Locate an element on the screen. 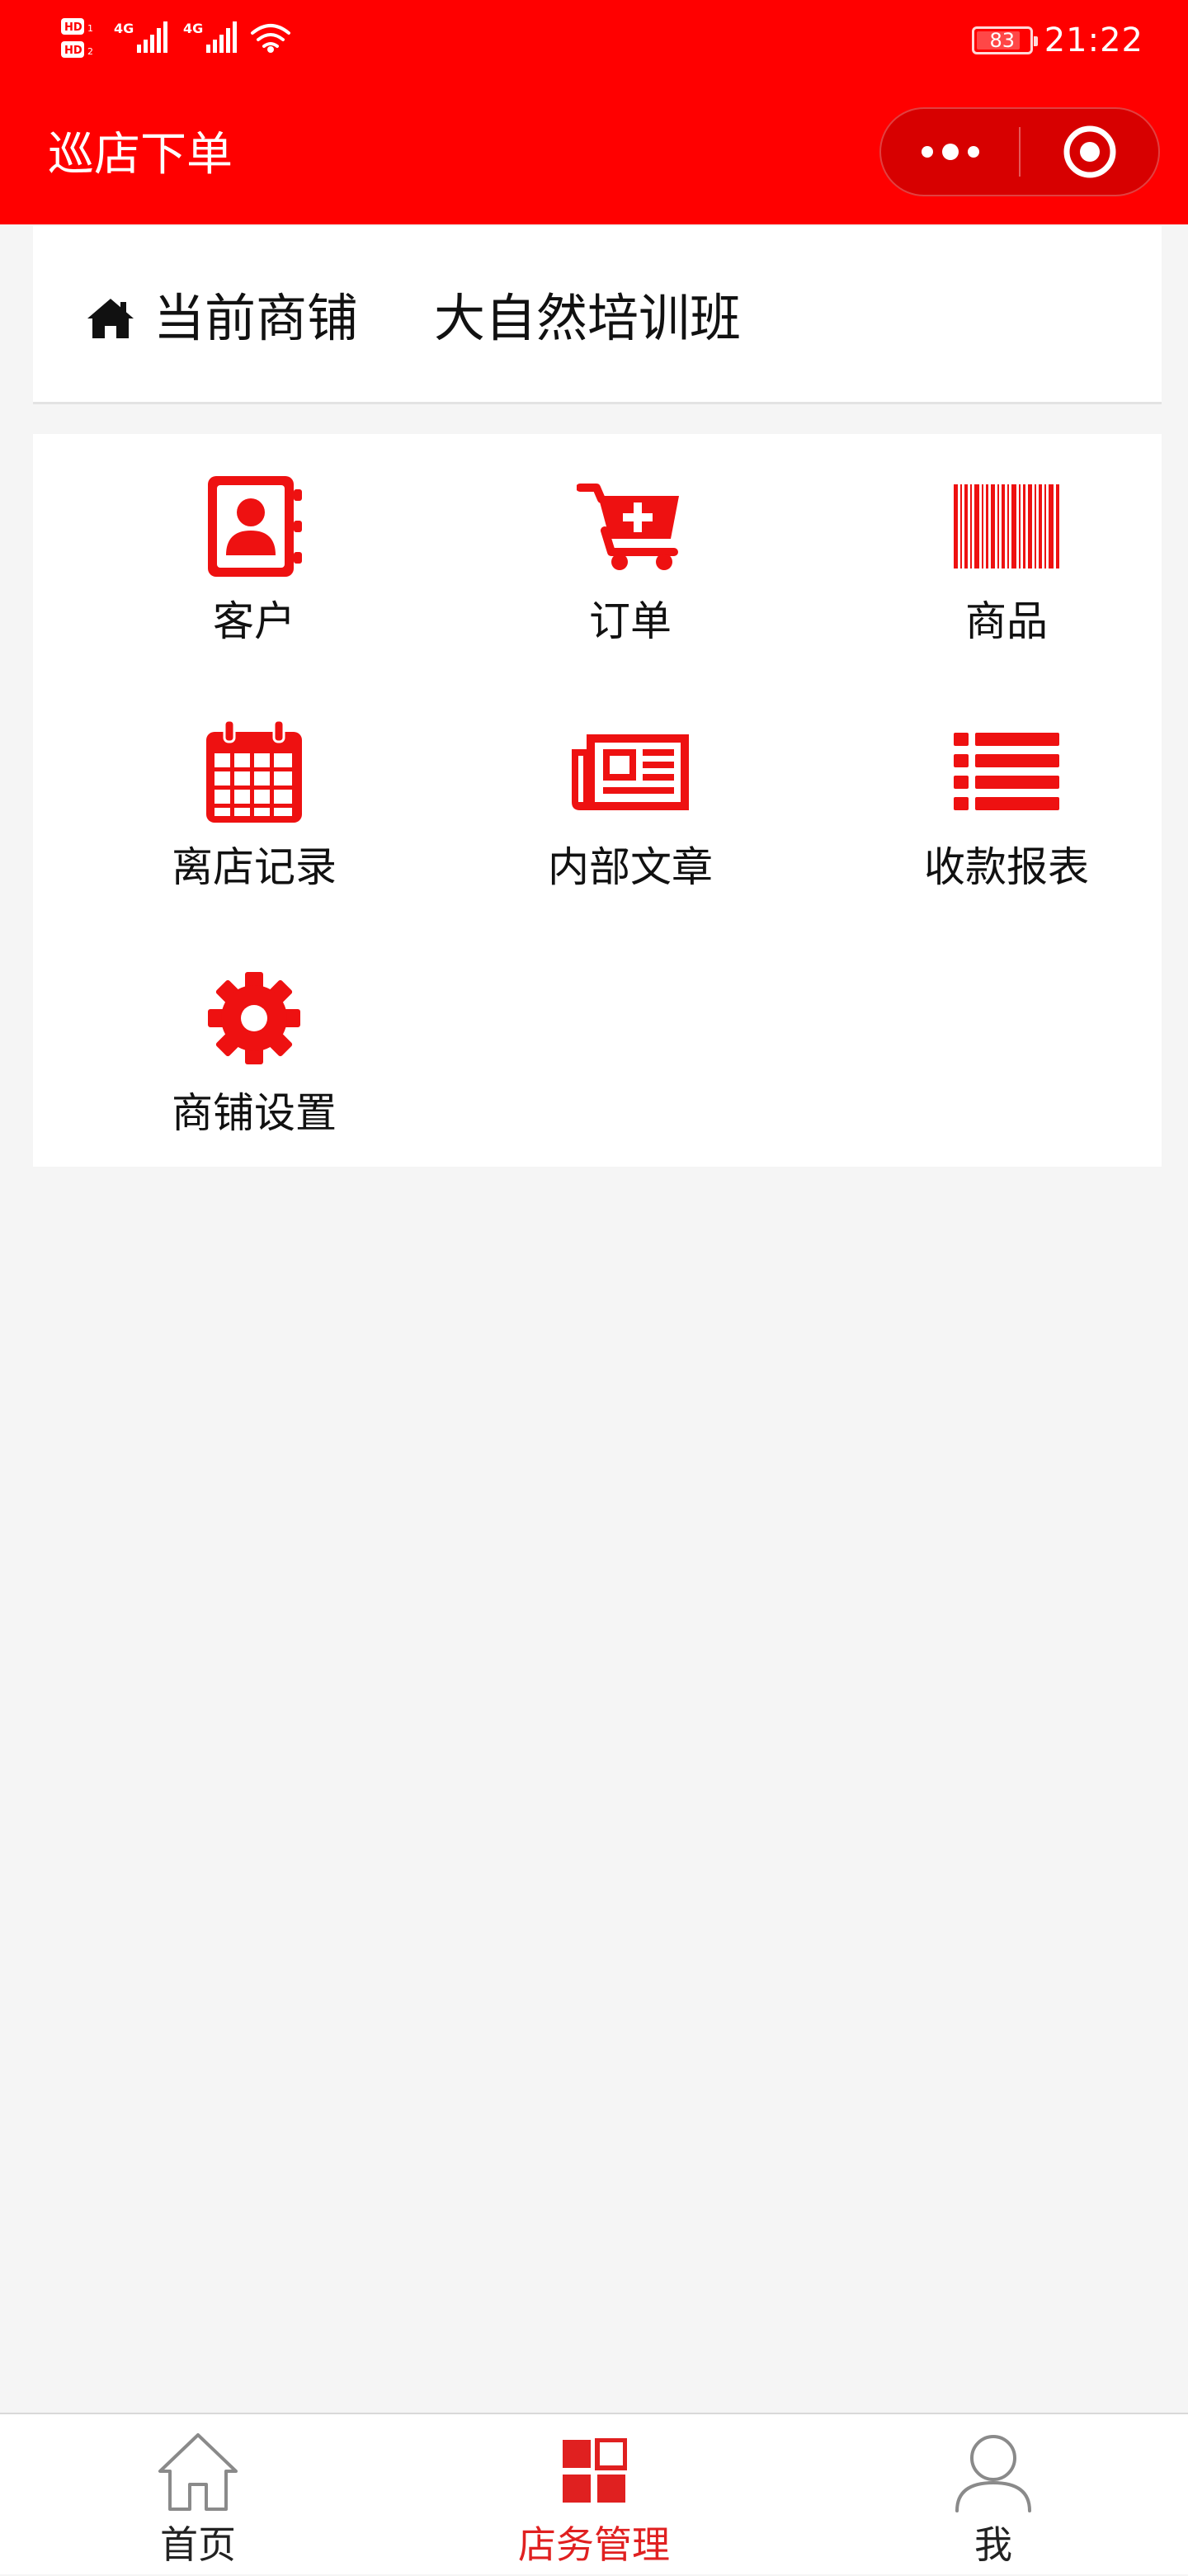 This screenshot has width=1188, height=2576. status-bar-indicators: HD HD 1 2 4G 4G is located at coordinates (177, 40).